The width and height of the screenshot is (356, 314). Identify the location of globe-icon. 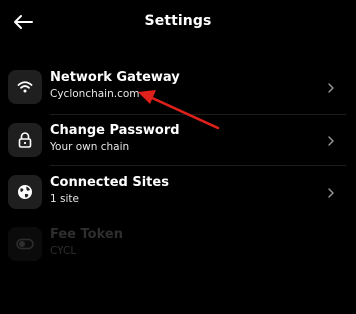
(25, 192).